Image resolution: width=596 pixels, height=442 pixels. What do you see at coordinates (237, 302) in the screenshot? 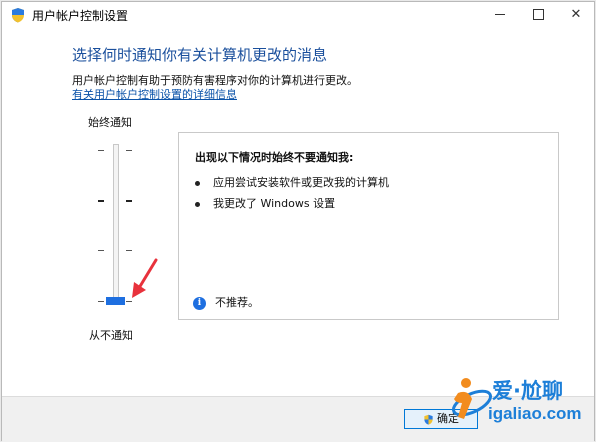
I see `info-text: 不推荐。` at bounding box center [237, 302].